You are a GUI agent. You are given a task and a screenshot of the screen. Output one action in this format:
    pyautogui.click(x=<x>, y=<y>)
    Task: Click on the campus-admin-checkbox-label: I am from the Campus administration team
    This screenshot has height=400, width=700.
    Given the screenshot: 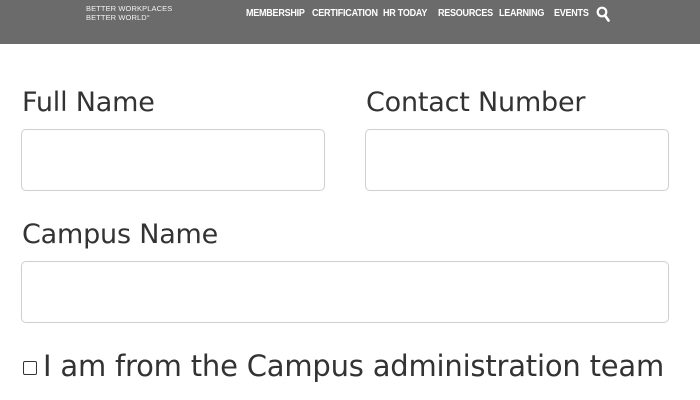 What is the action you would take?
    pyautogui.click(x=353, y=366)
    